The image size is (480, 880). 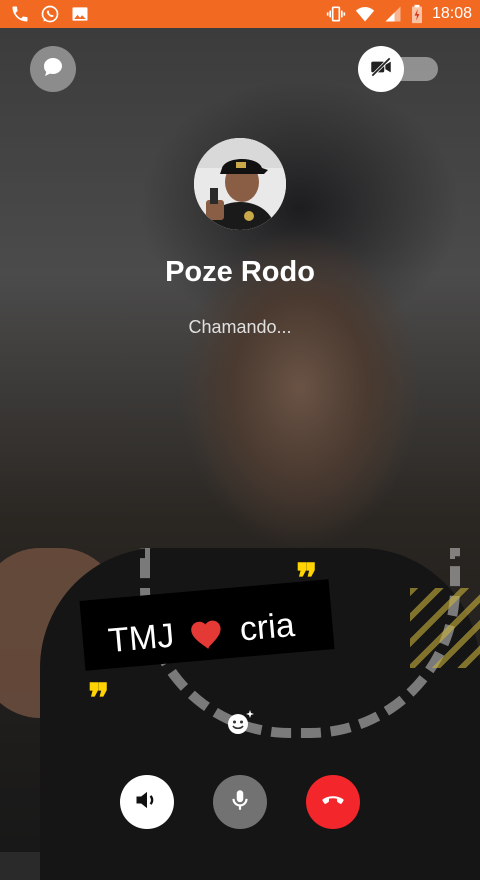 What do you see at coordinates (393, 14) in the screenshot?
I see `signal-icon` at bounding box center [393, 14].